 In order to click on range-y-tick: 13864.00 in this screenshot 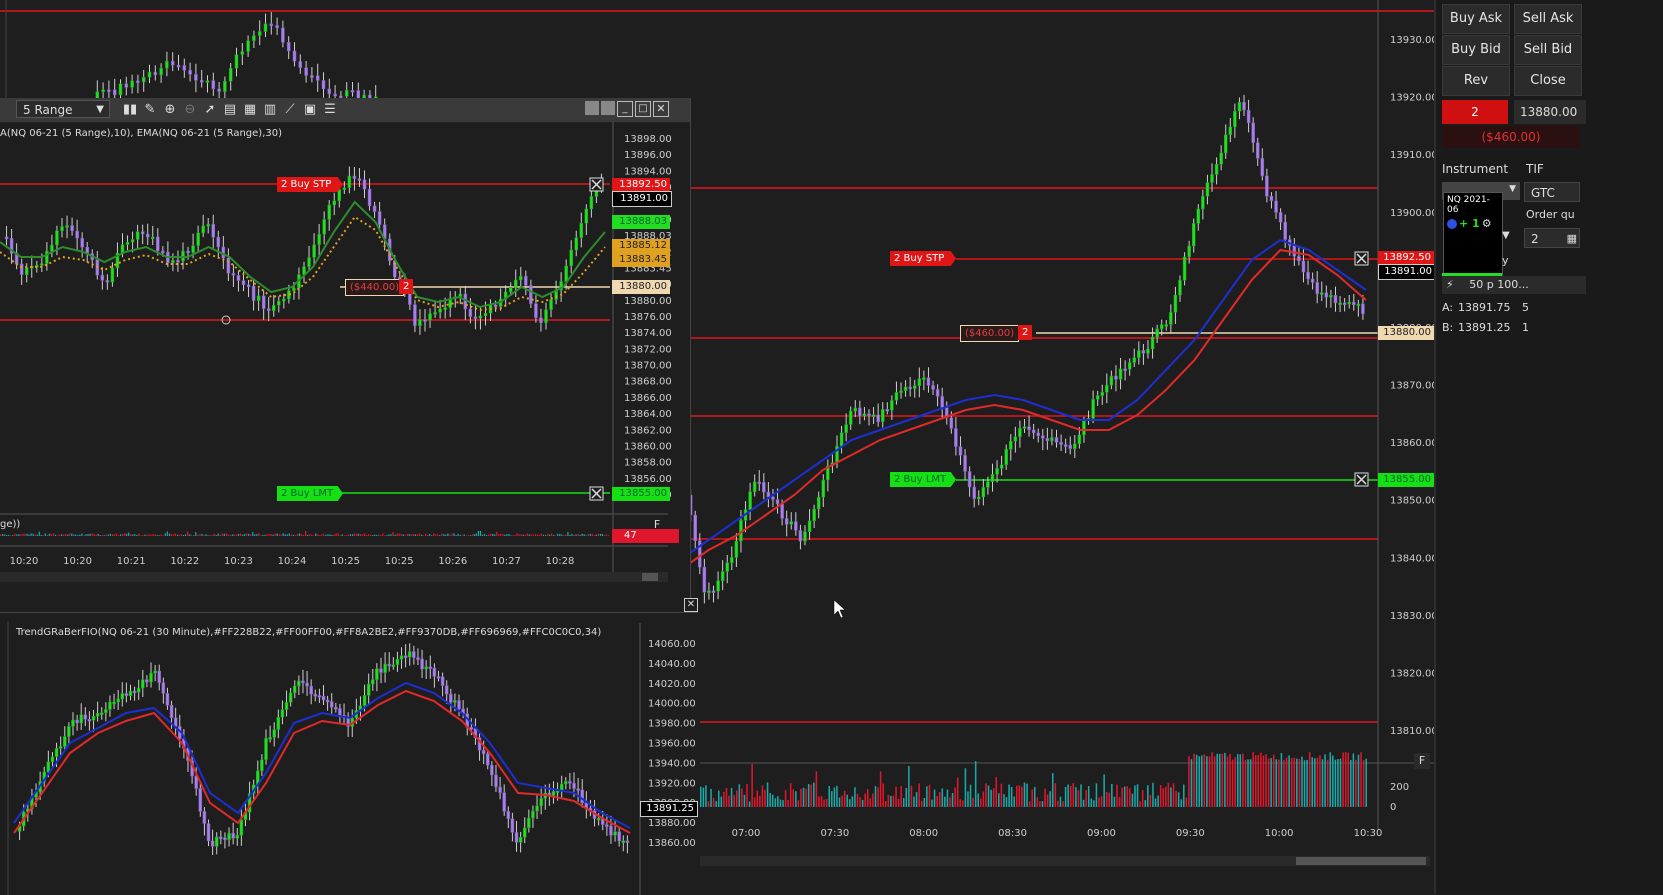, I will do `click(648, 414)`.